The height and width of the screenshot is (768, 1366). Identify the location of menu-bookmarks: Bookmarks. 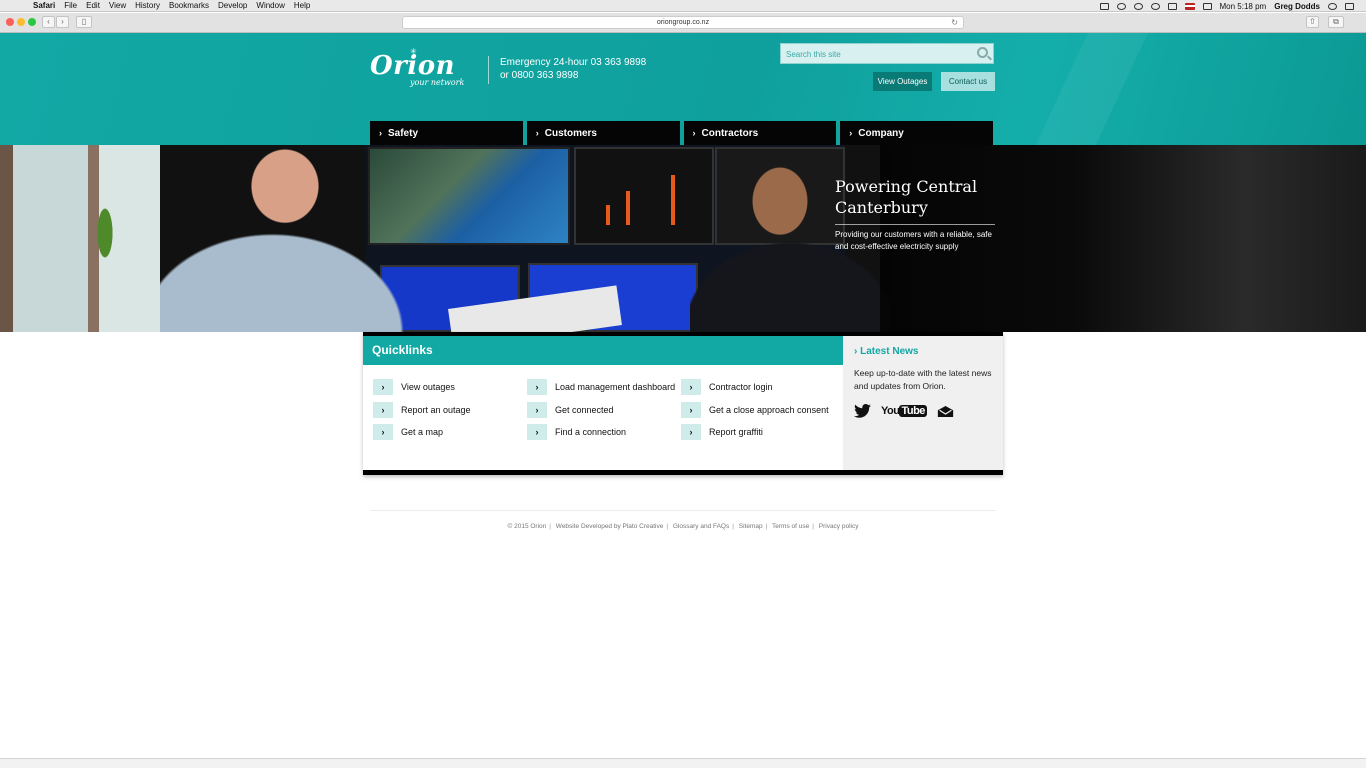
(189, 5).